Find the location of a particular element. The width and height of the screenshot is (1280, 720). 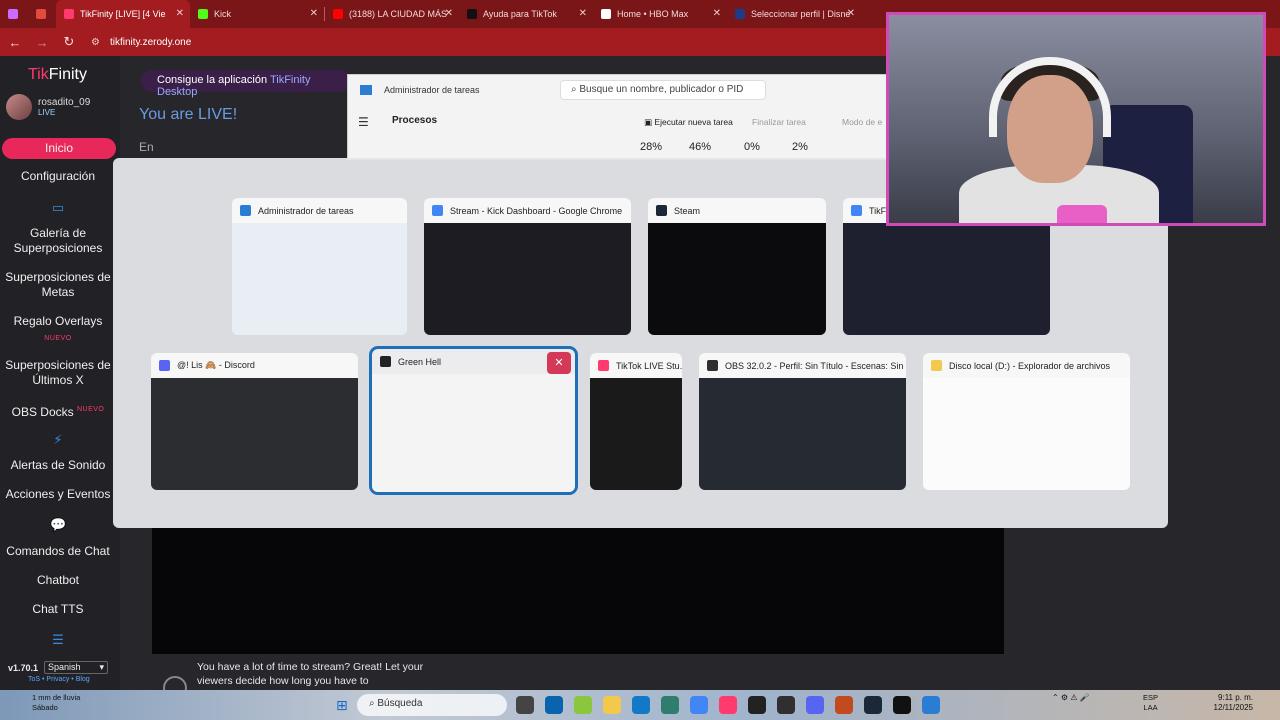

end-task-button: Finalizar tarea is located at coordinates (779, 122).